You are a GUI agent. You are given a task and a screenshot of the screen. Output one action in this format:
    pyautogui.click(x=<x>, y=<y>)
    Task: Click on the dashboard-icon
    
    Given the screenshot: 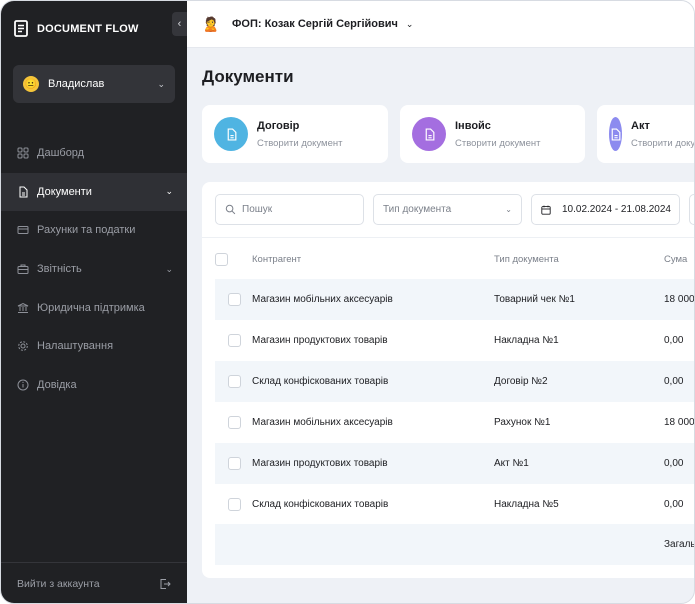 What is the action you would take?
    pyautogui.click(x=23, y=153)
    